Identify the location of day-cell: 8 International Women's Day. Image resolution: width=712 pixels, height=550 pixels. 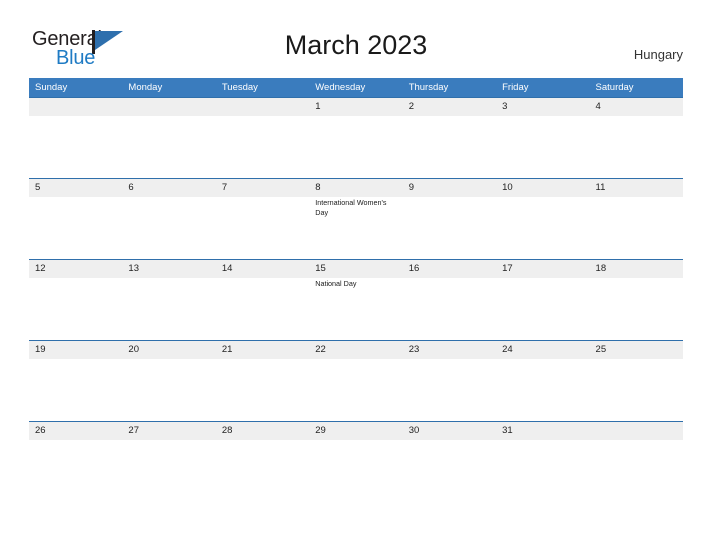
(355, 218).